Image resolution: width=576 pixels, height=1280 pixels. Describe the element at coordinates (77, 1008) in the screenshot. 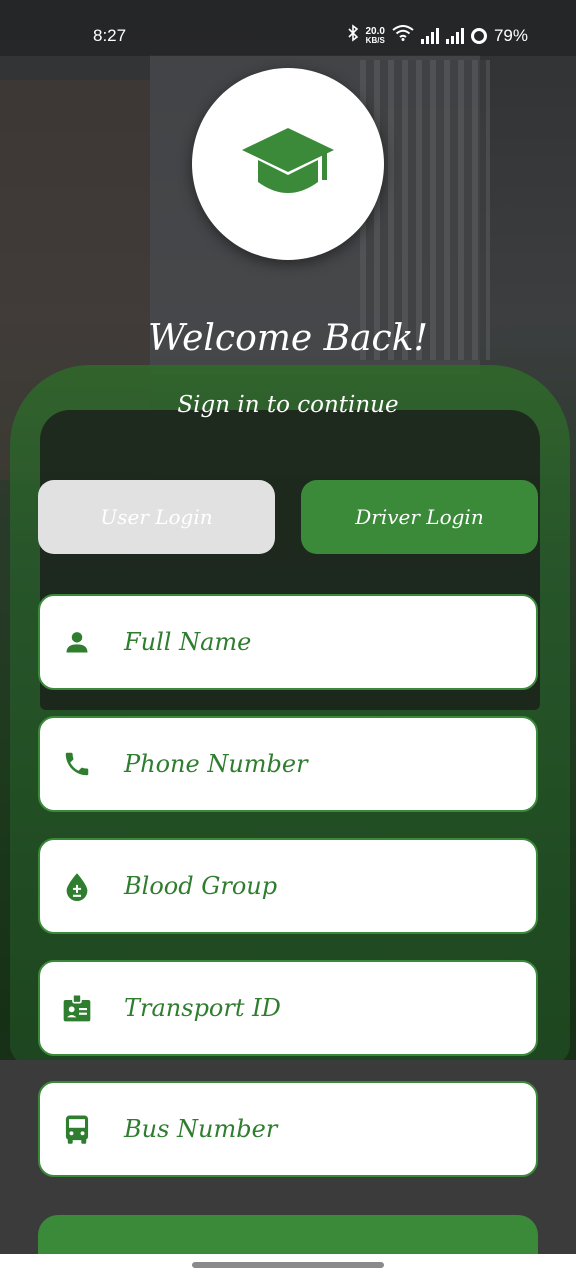

I see `id-badge-icon` at that location.